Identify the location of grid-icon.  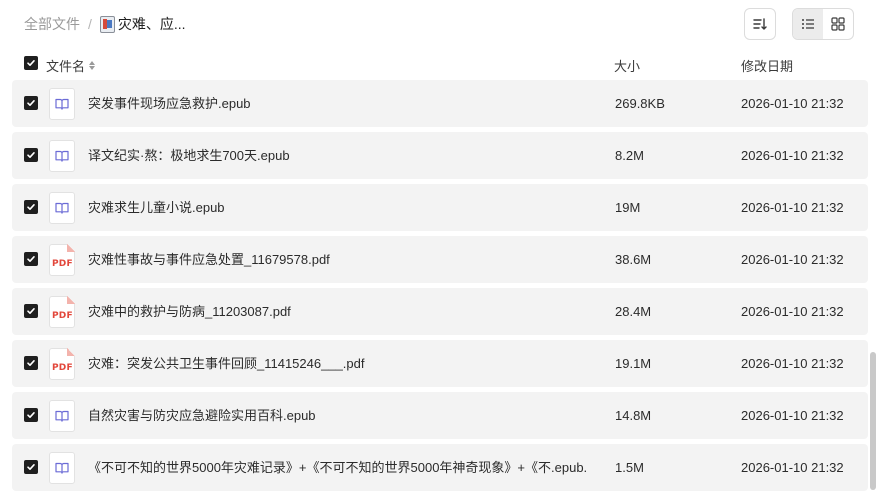
(838, 24).